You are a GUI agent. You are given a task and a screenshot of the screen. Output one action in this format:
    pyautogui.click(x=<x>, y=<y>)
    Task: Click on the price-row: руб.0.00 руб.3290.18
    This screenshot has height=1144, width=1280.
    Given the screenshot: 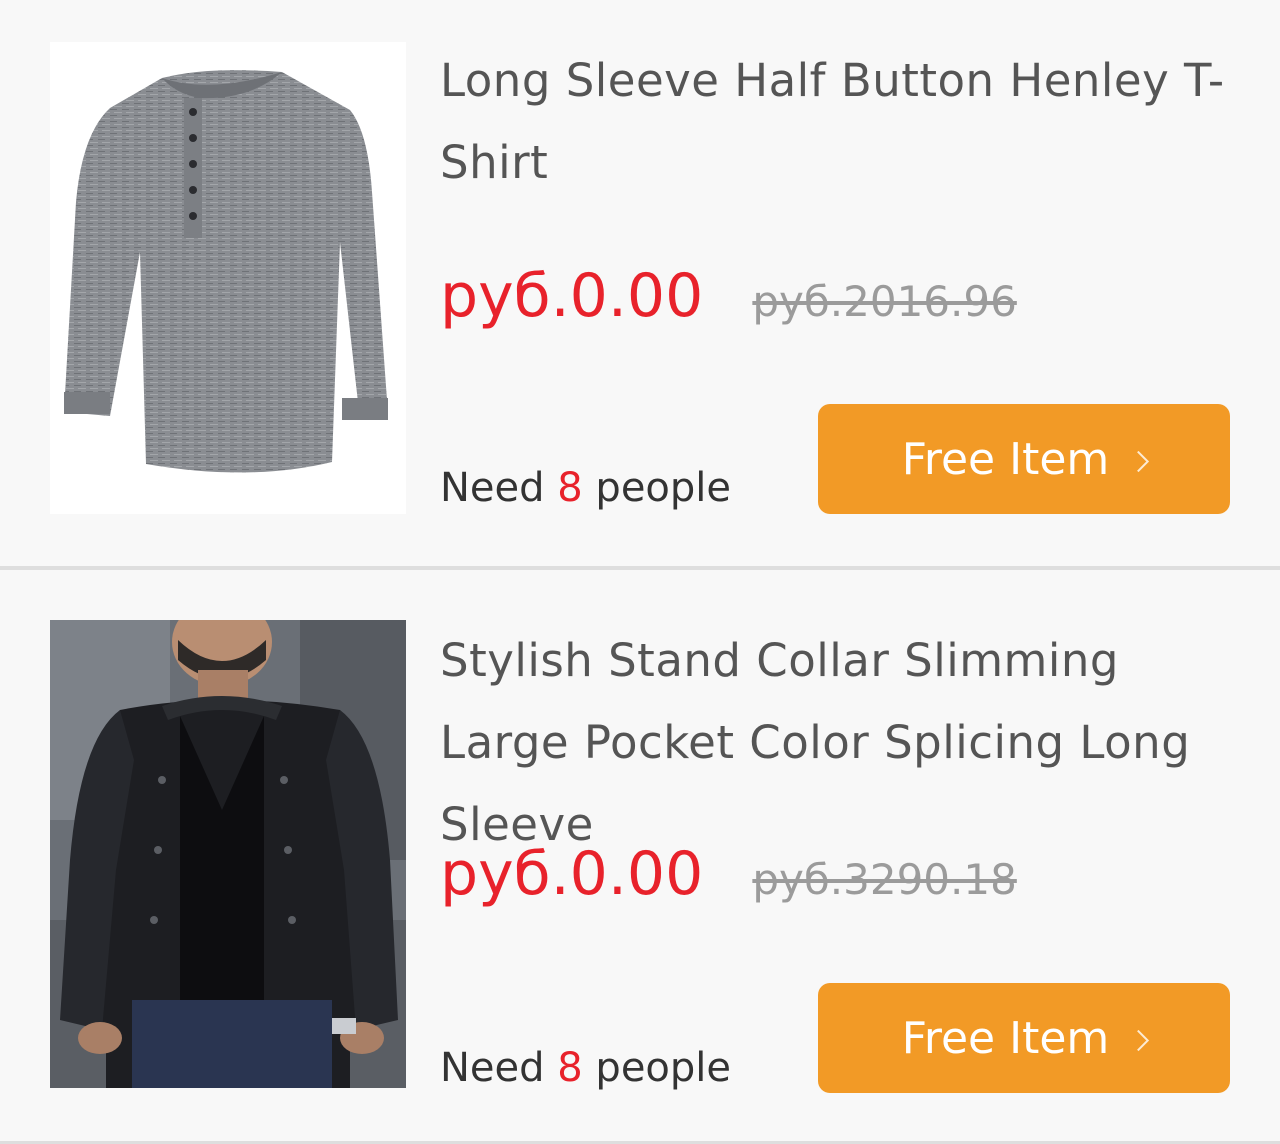 What is the action you would take?
    pyautogui.click(x=840, y=877)
    